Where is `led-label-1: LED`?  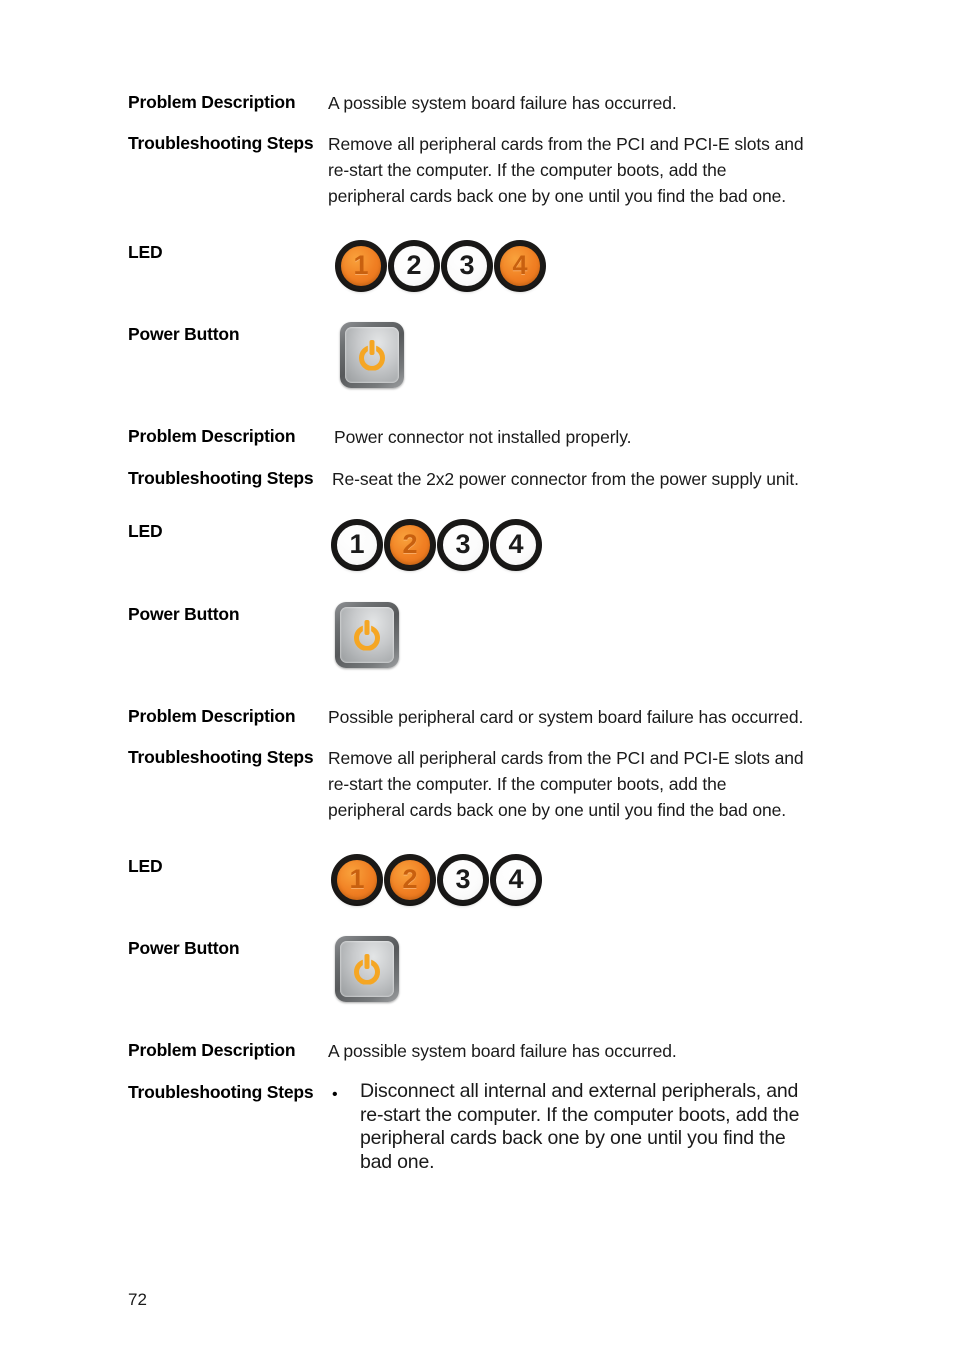
led-label-1: LED is located at coordinates (145, 252).